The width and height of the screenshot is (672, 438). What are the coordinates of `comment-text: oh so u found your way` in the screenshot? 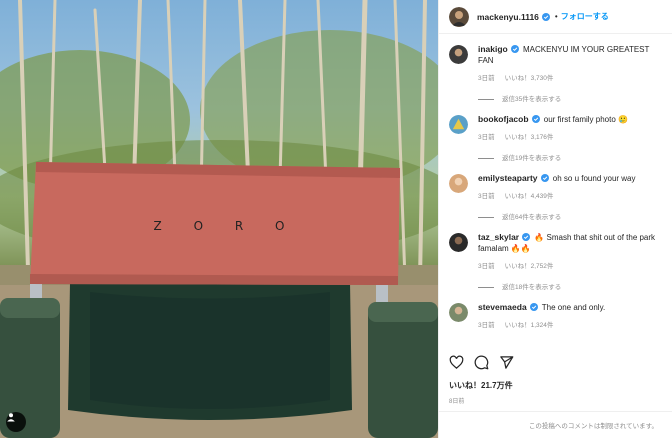 It's located at (594, 178).